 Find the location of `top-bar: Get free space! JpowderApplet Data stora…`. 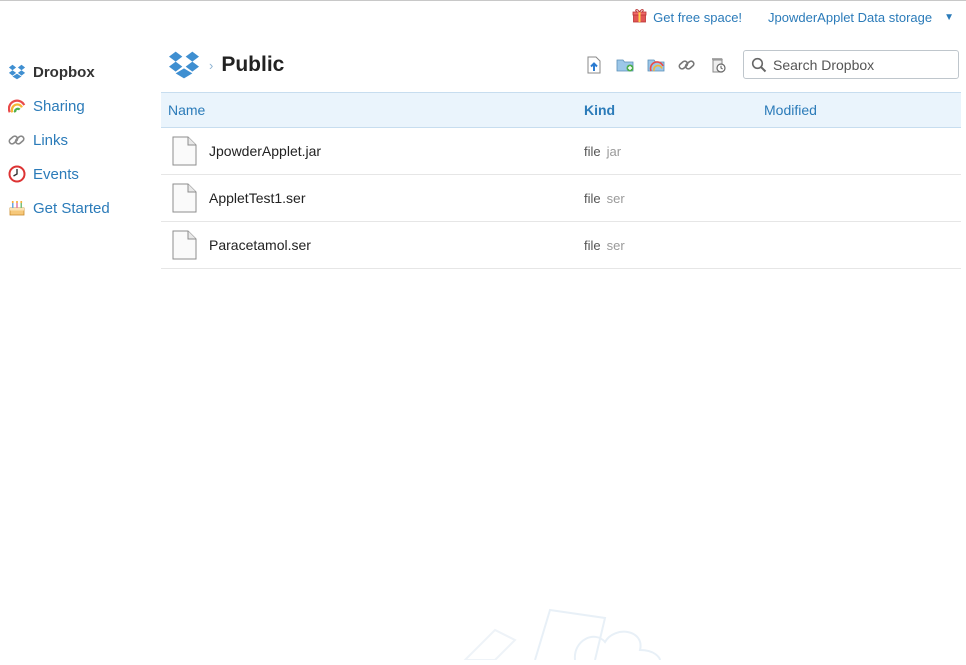

top-bar: Get free space! JpowderApplet Data stora… is located at coordinates (793, 17).